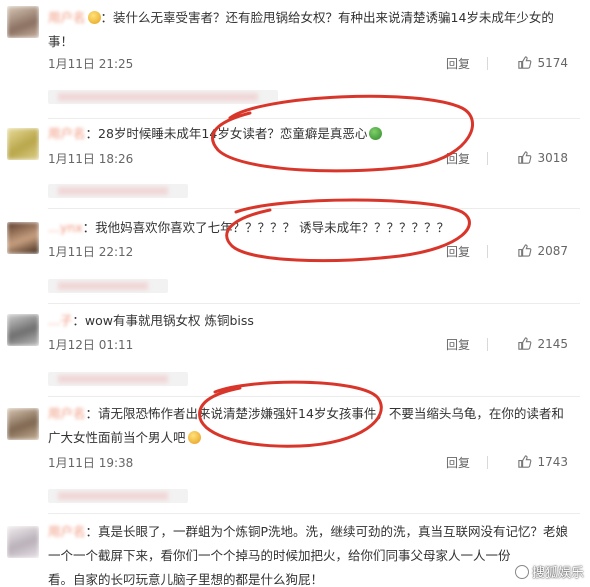 This screenshot has width=590, height=587. I want to click on like-button: 1743, so click(542, 461).